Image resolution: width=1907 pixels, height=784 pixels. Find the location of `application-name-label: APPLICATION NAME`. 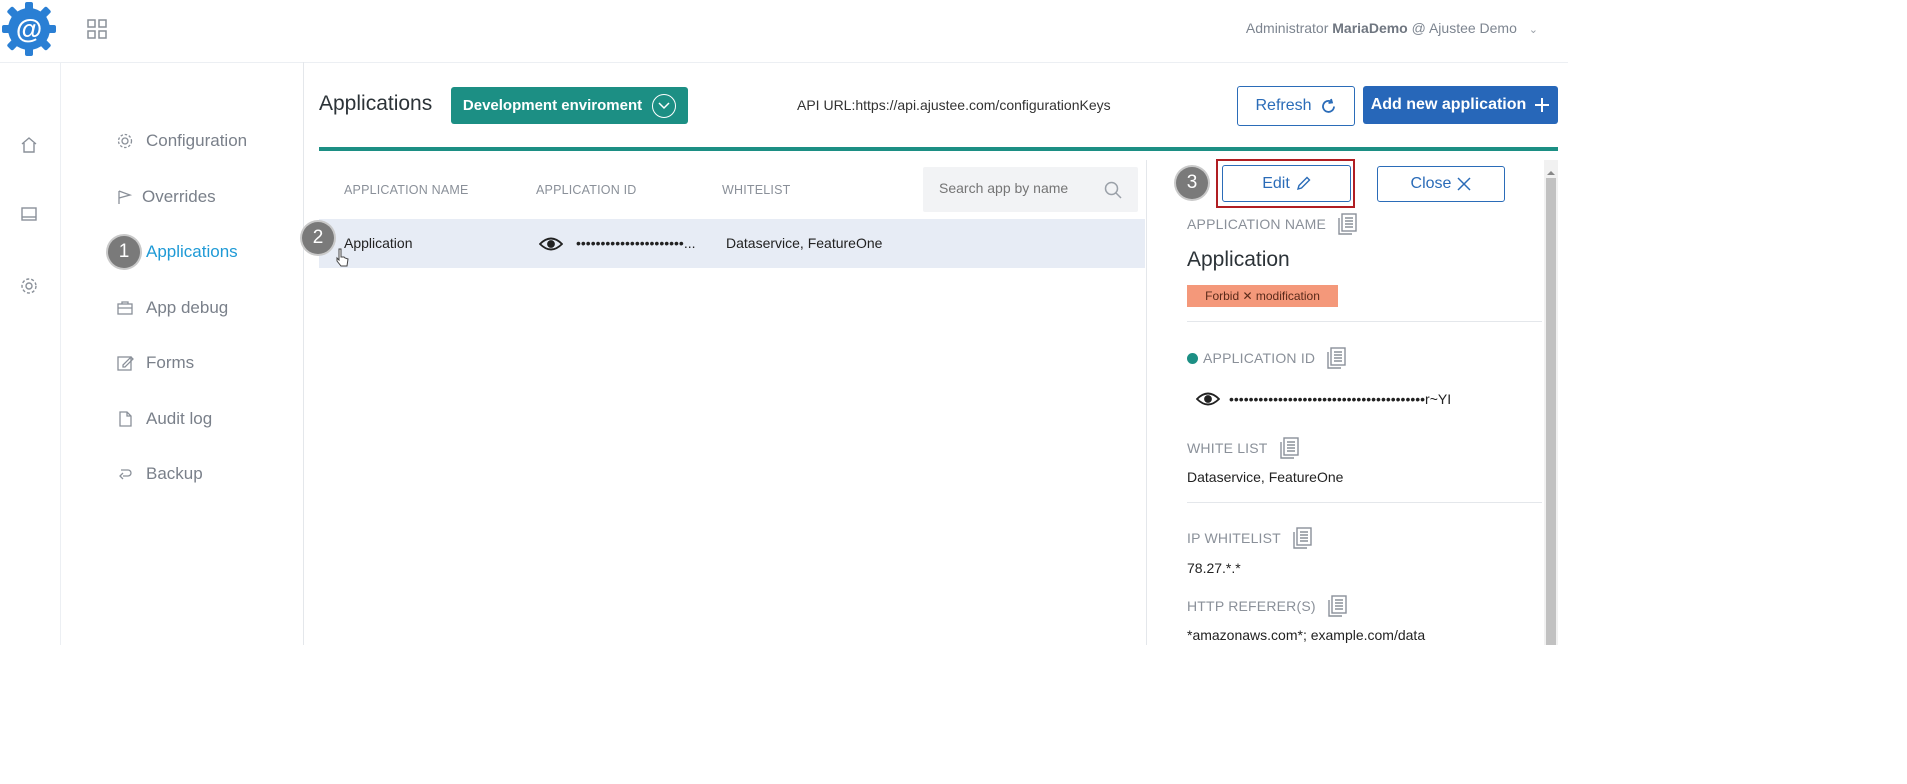

application-name-label: APPLICATION NAME is located at coordinates (1272, 224).